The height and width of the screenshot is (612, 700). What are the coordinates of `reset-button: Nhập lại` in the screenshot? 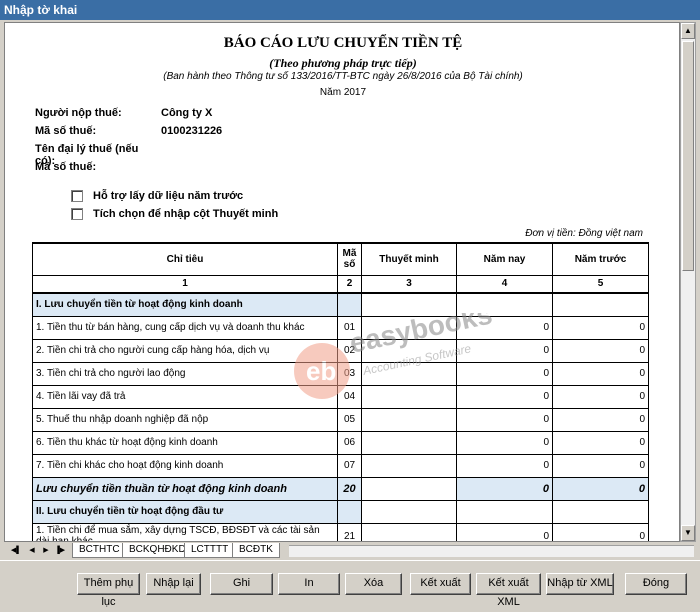 It's located at (173, 584).